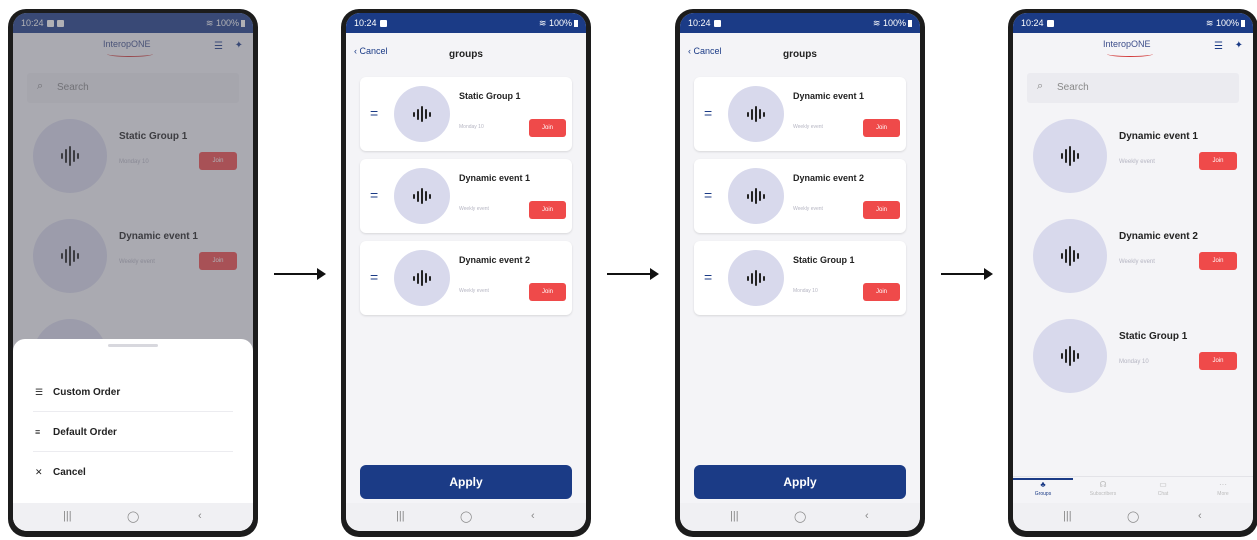  What do you see at coordinates (39, 392) in the screenshot?
I see `custom-order-icon: ☰` at bounding box center [39, 392].